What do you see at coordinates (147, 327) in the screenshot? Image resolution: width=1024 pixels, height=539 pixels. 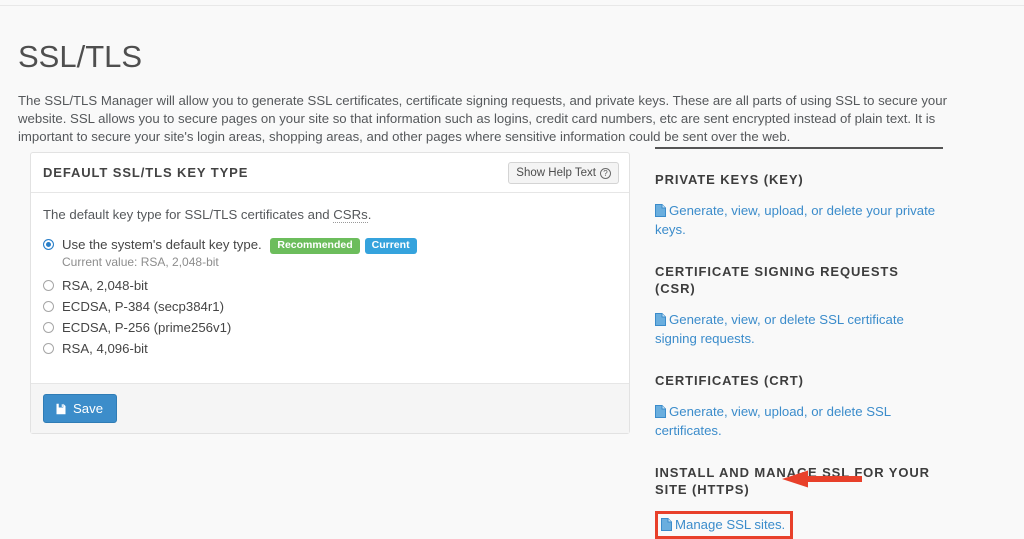 I see `radio-label-ecdsa-p256: ECDSA, P-256 (prime256v1)` at bounding box center [147, 327].